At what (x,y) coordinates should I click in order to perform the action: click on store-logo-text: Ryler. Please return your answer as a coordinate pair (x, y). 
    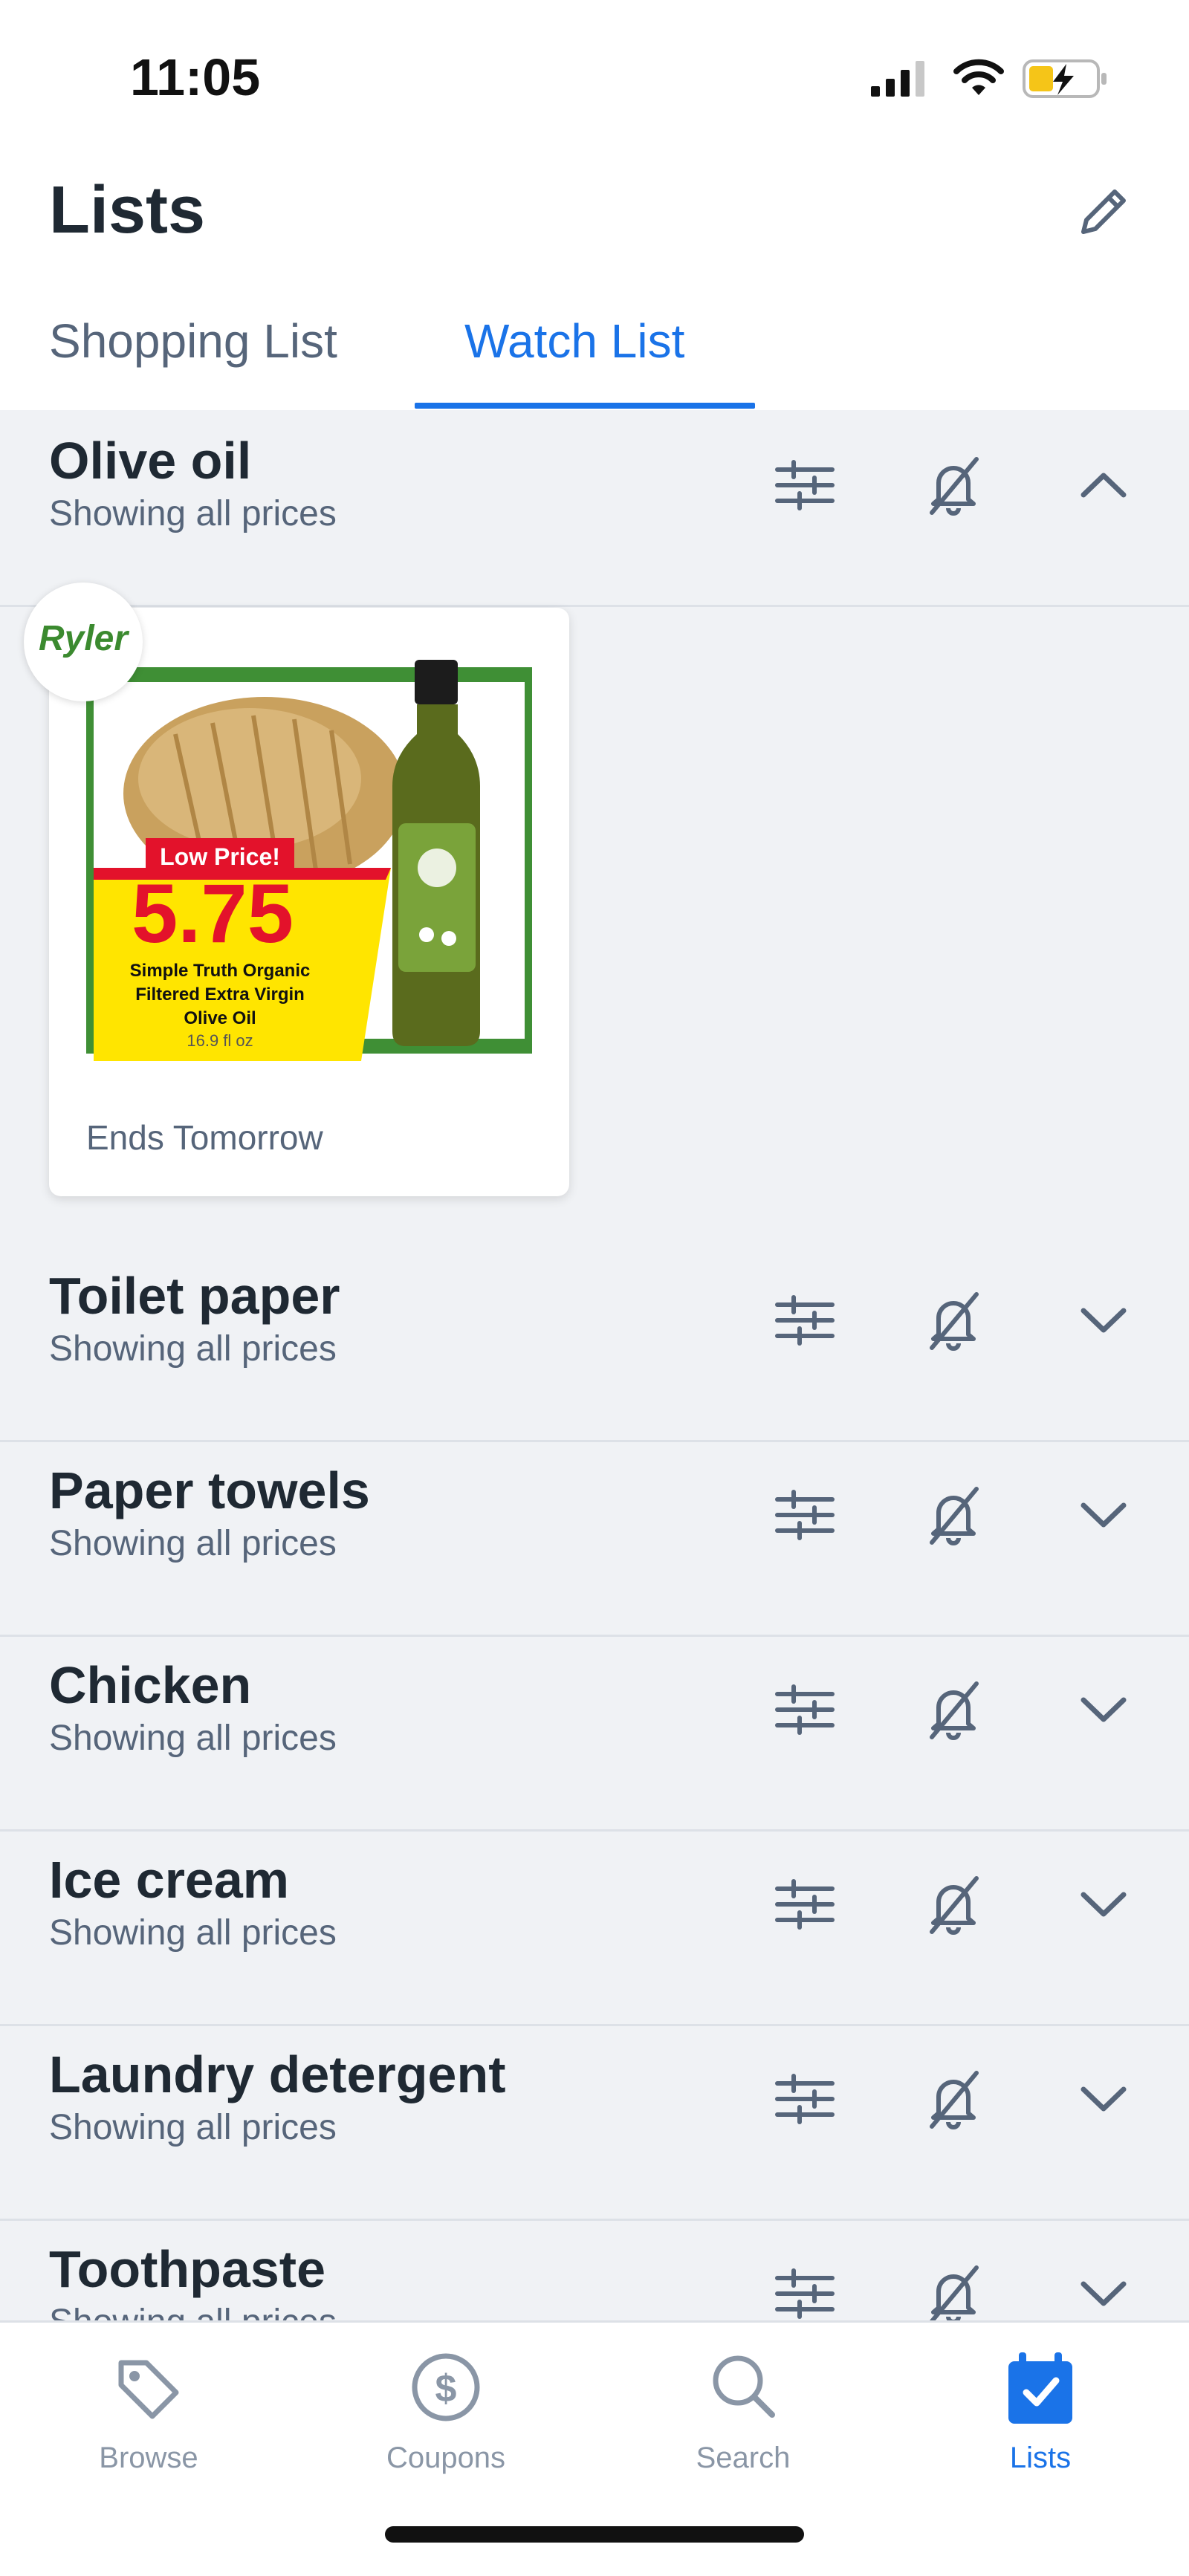
    Looking at the image, I should click on (83, 638).